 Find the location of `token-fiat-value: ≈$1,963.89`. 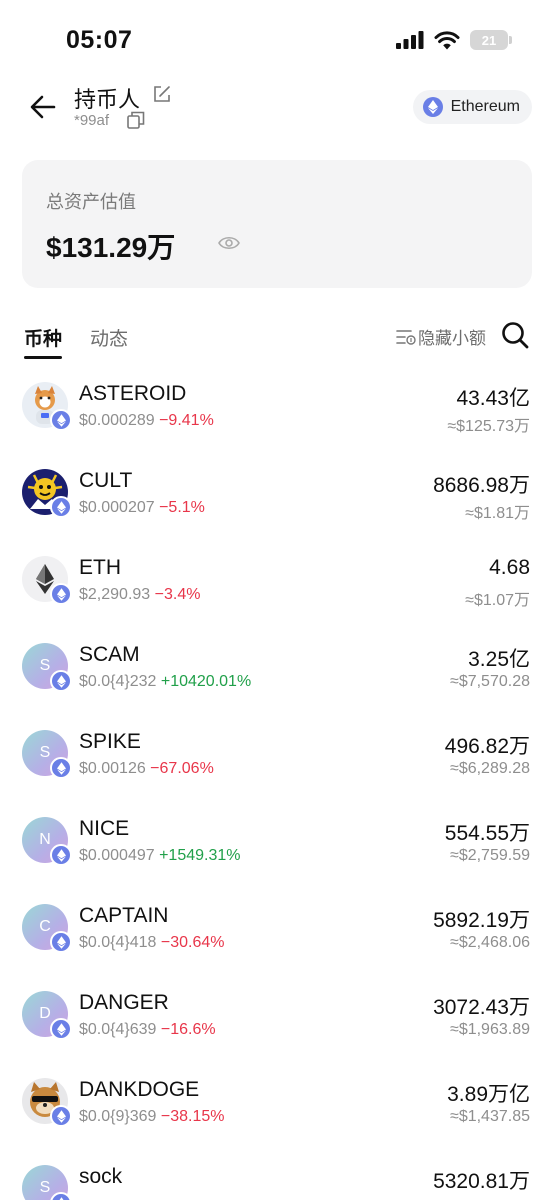

token-fiat-value: ≈$1,963.89 is located at coordinates (490, 1029).